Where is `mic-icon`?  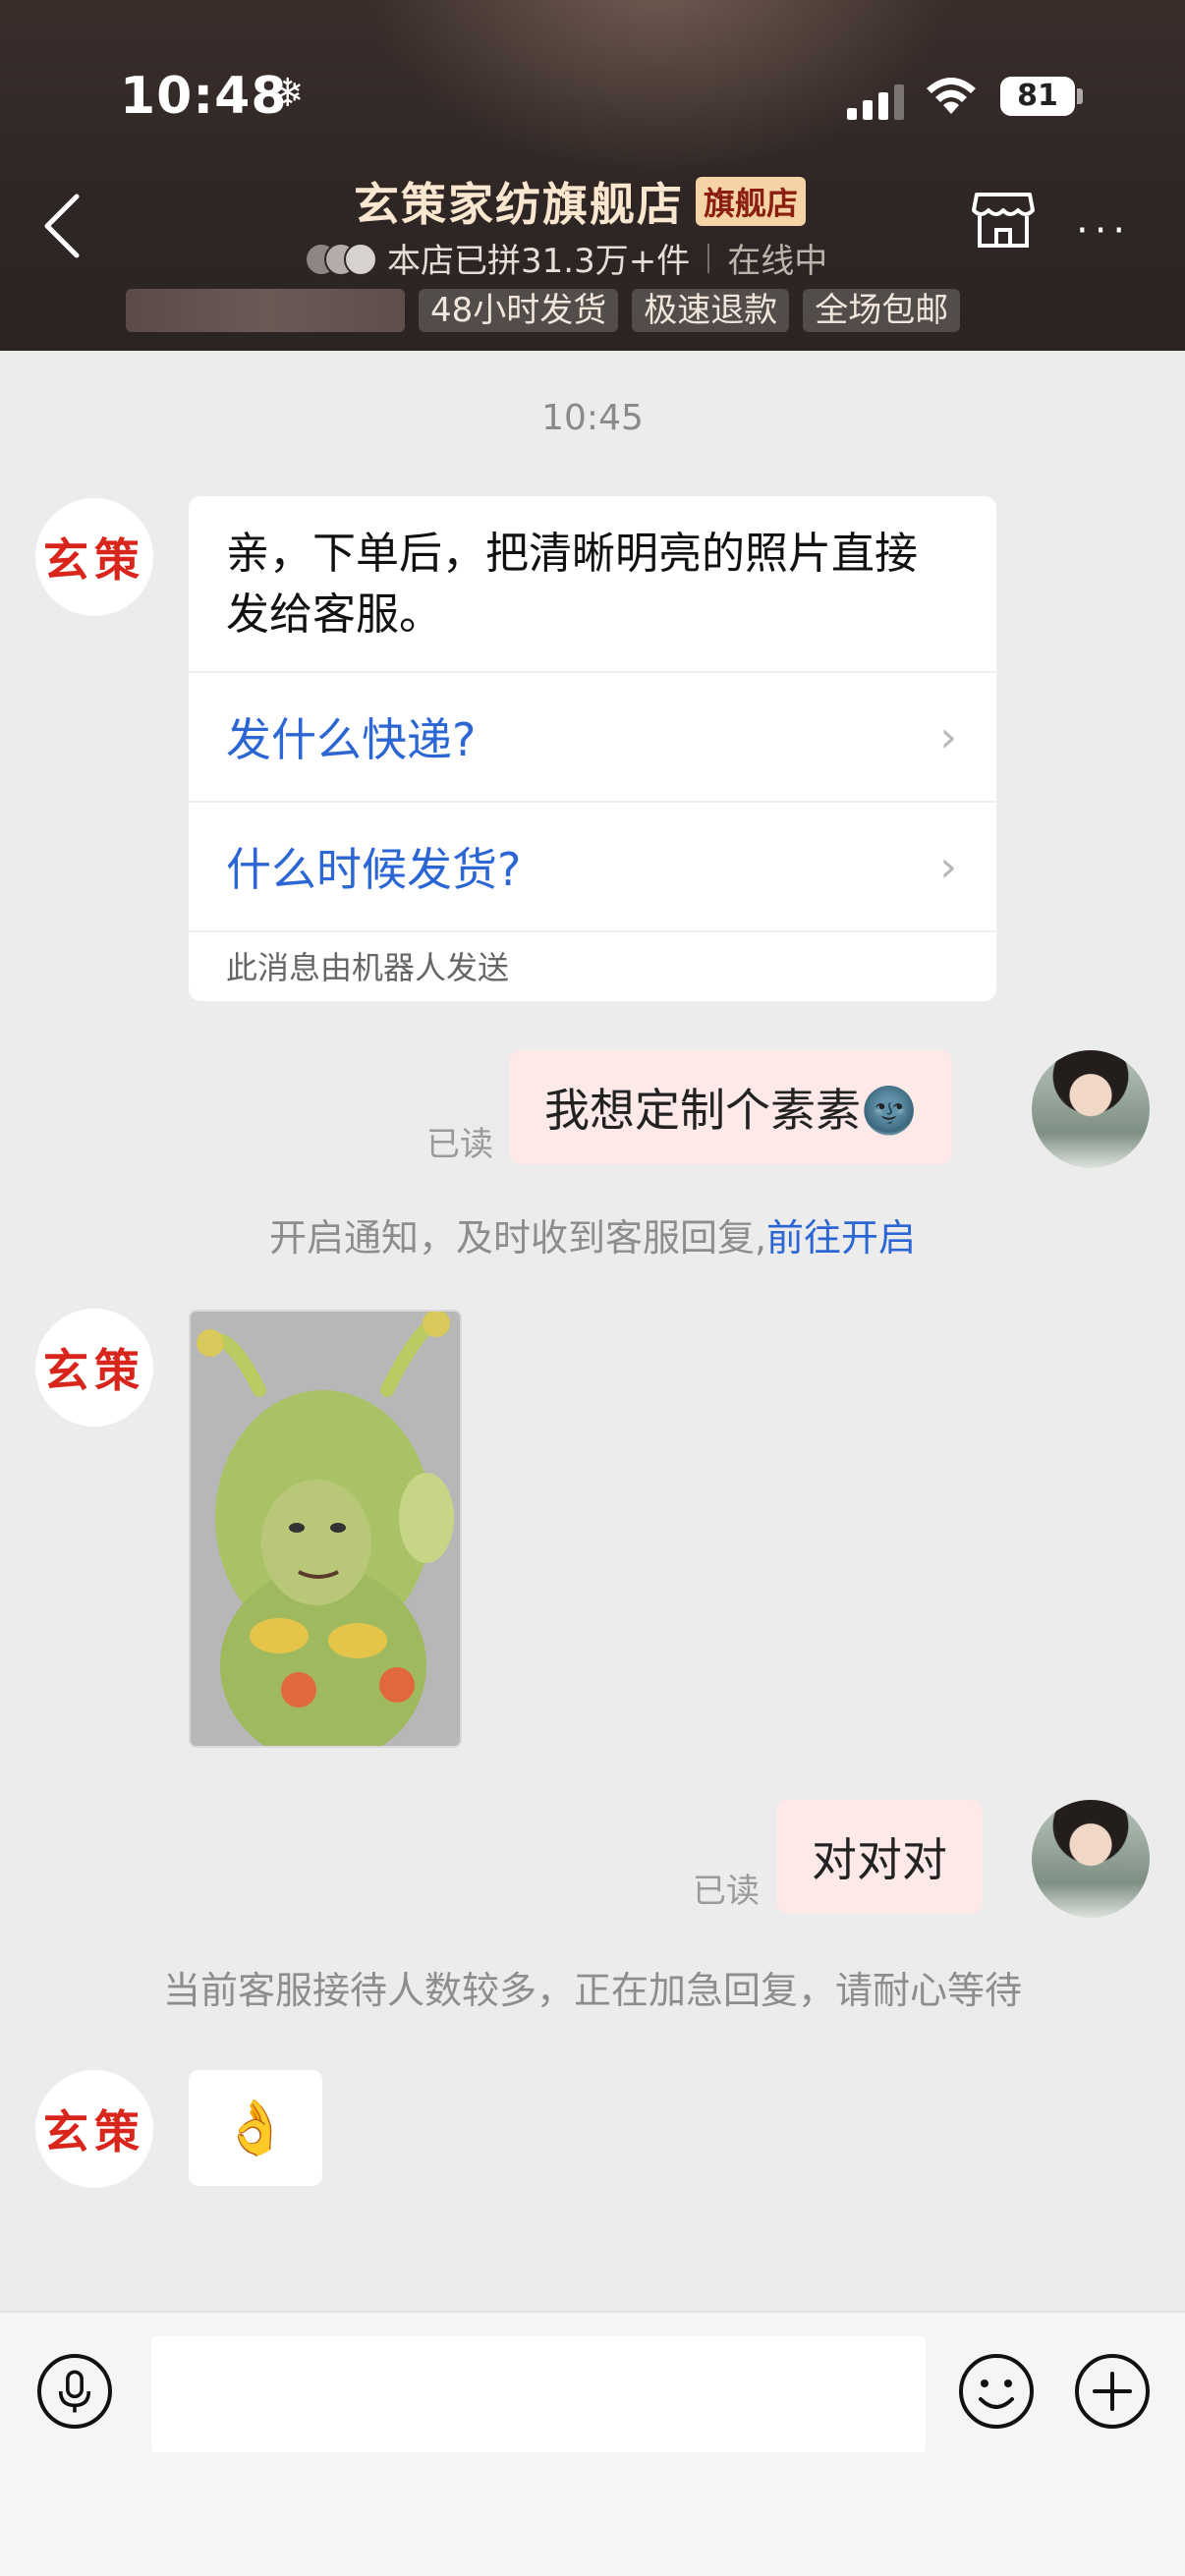
mic-icon is located at coordinates (75, 2391).